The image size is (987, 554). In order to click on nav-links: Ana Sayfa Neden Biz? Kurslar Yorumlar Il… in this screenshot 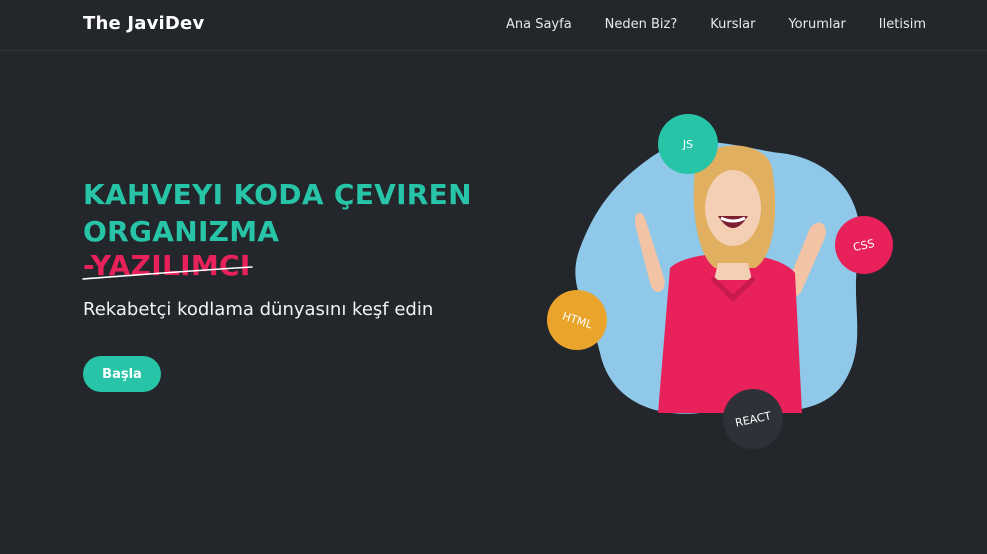, I will do `click(716, 24)`.